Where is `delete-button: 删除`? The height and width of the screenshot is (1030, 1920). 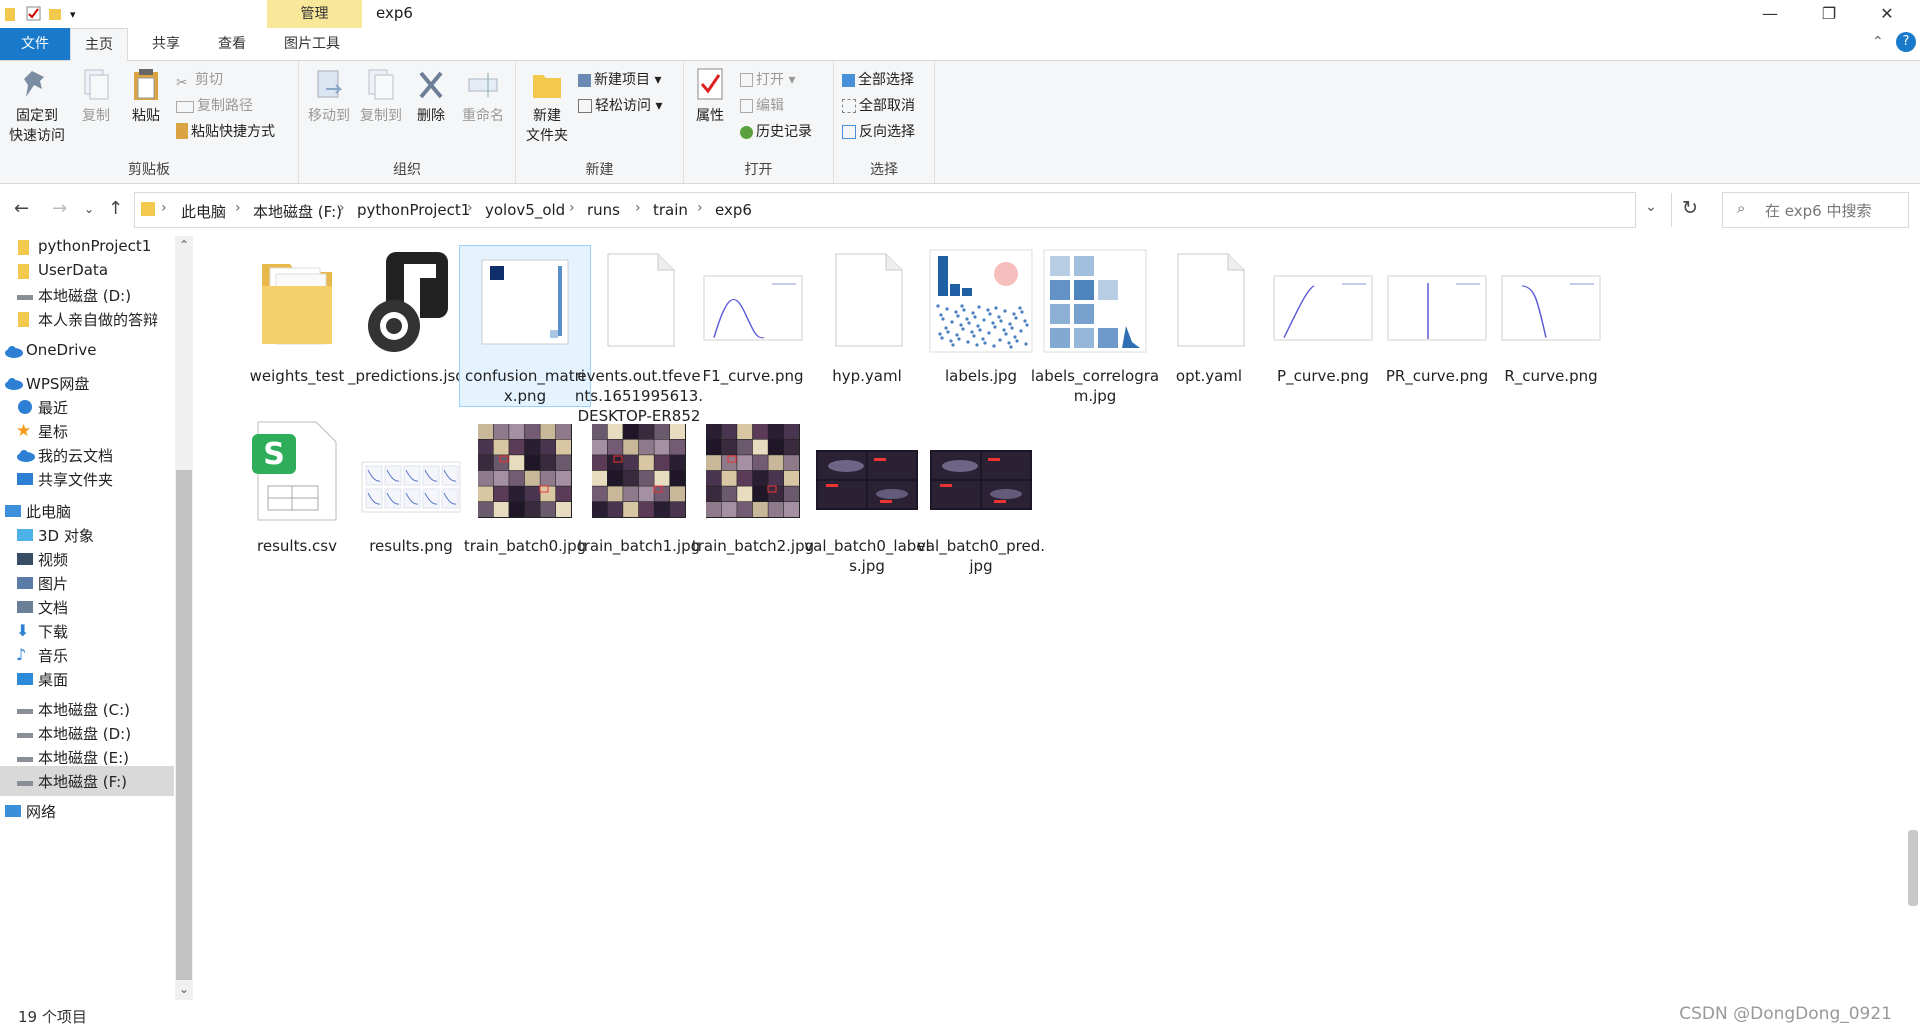
delete-button: 删除 is located at coordinates (431, 96).